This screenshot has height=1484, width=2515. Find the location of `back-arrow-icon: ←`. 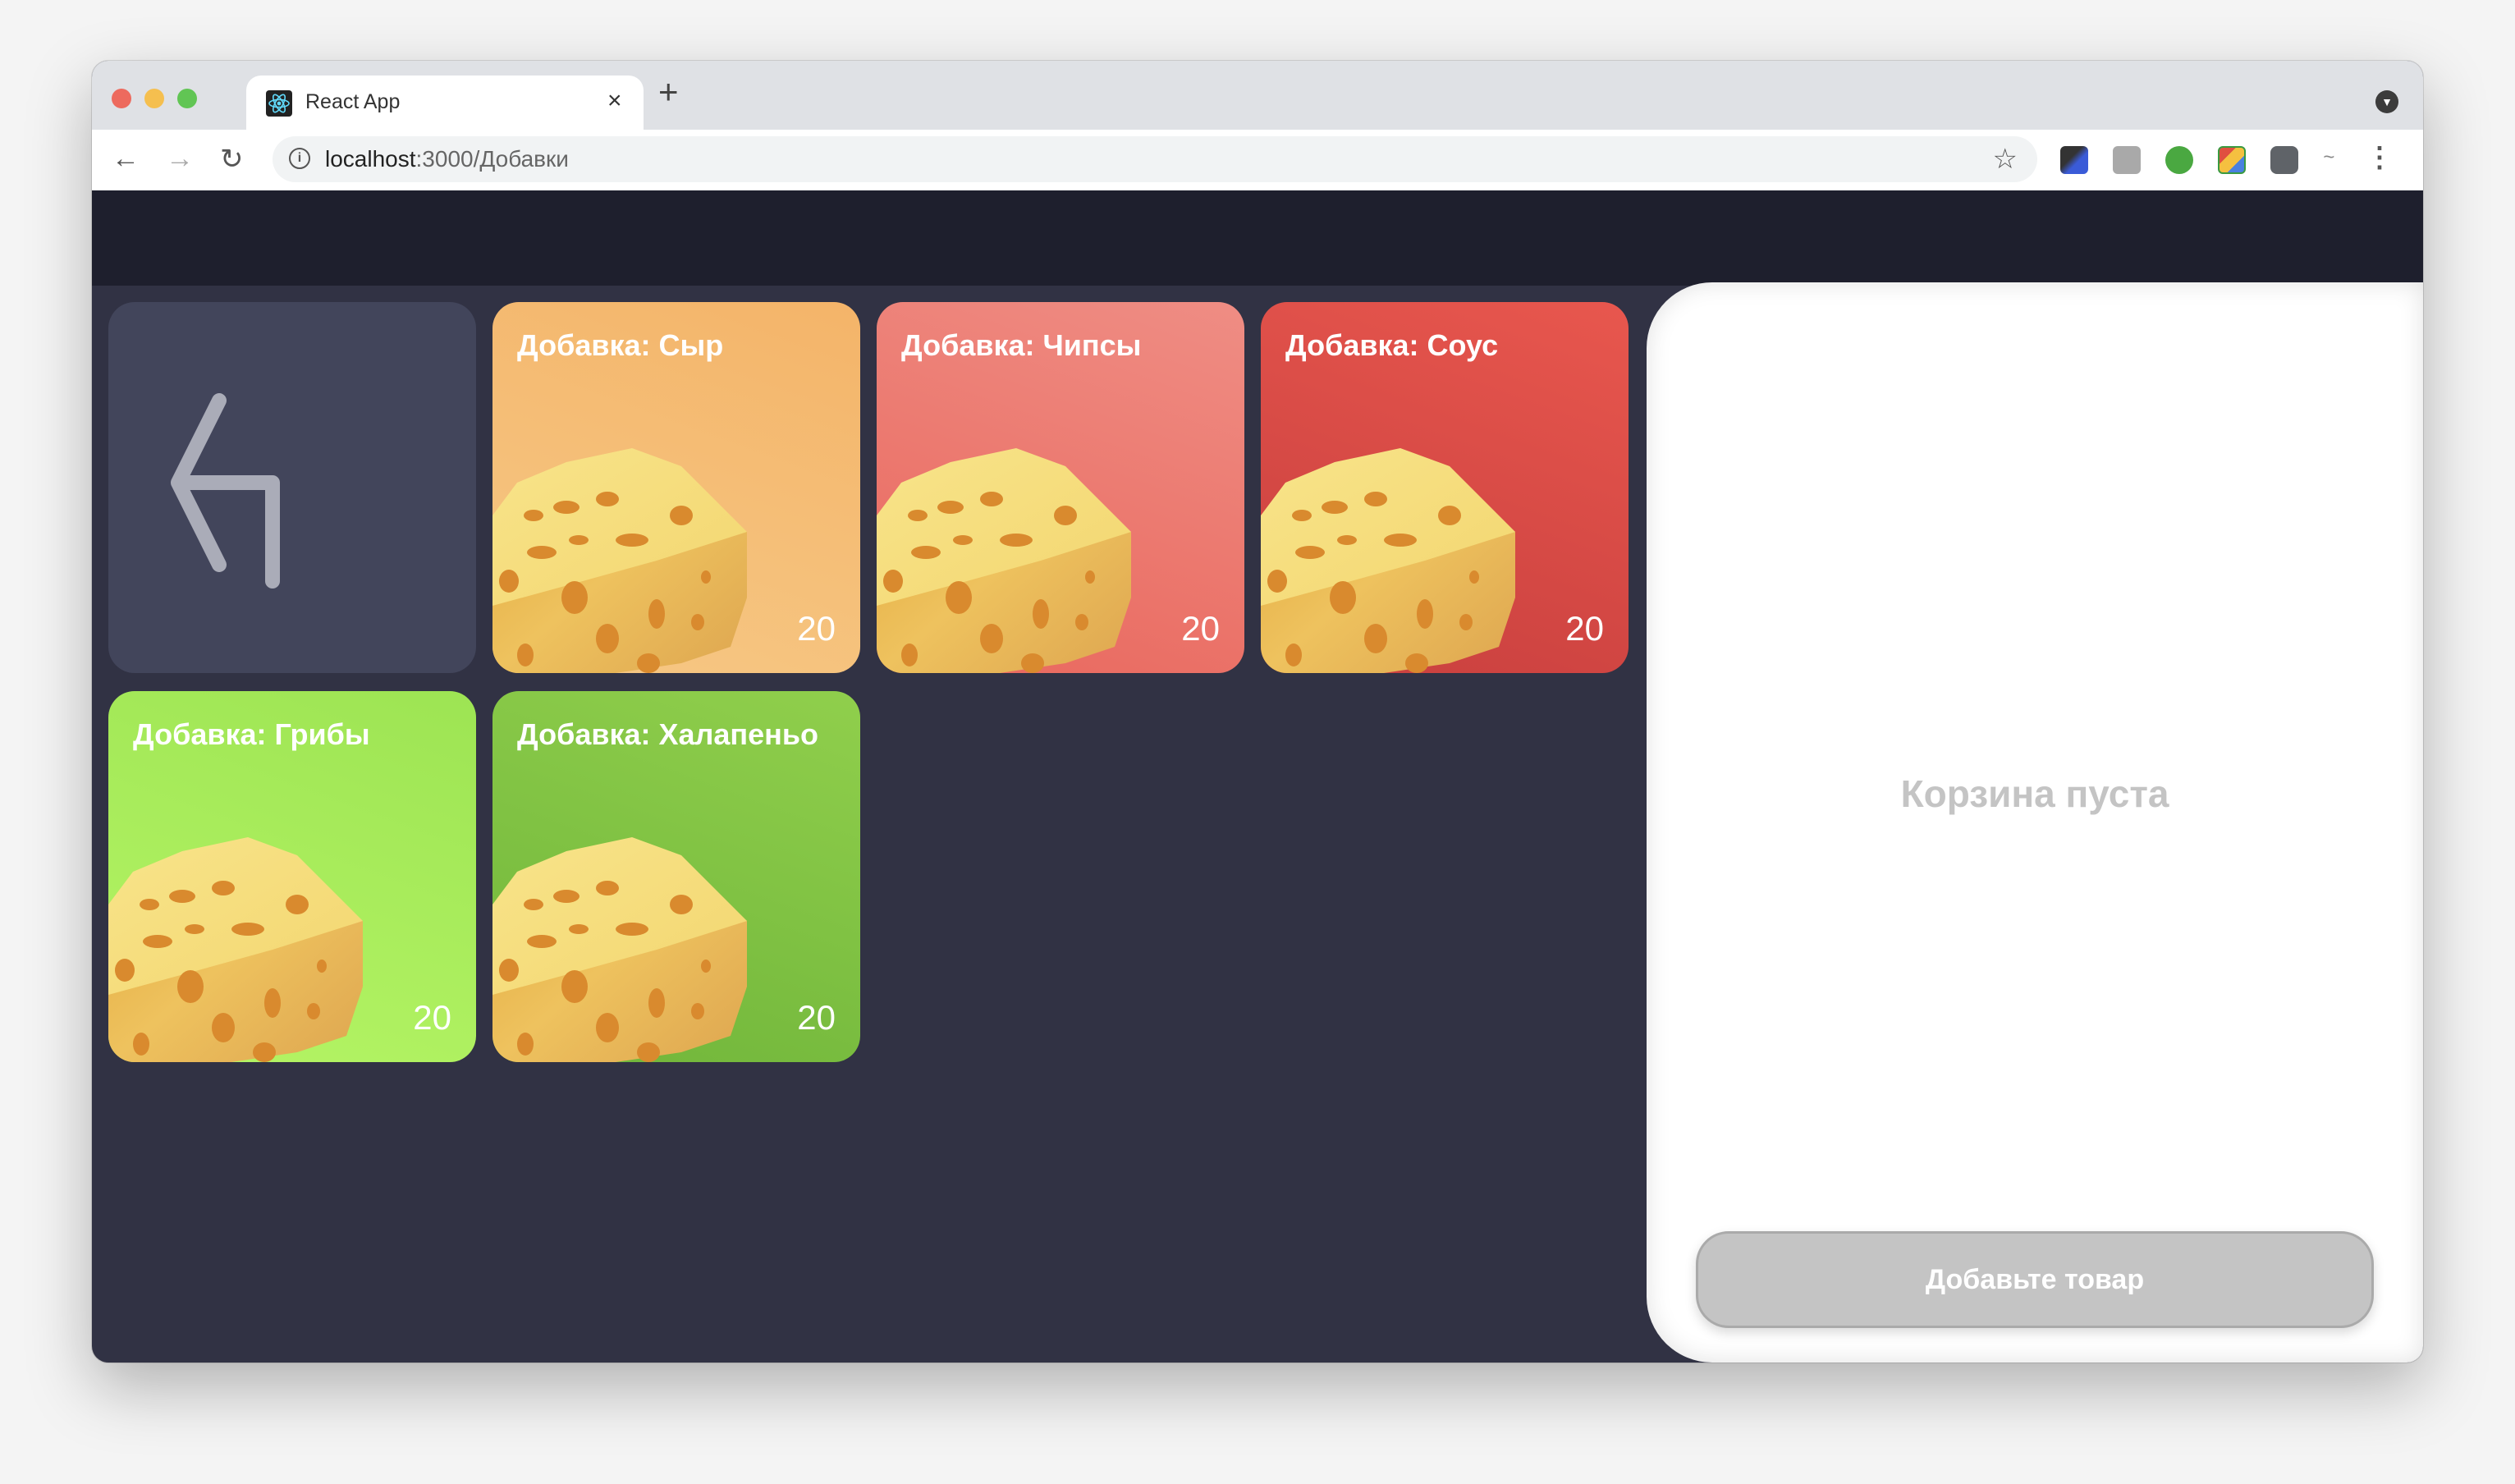

back-arrow-icon: ← is located at coordinates (126, 159).